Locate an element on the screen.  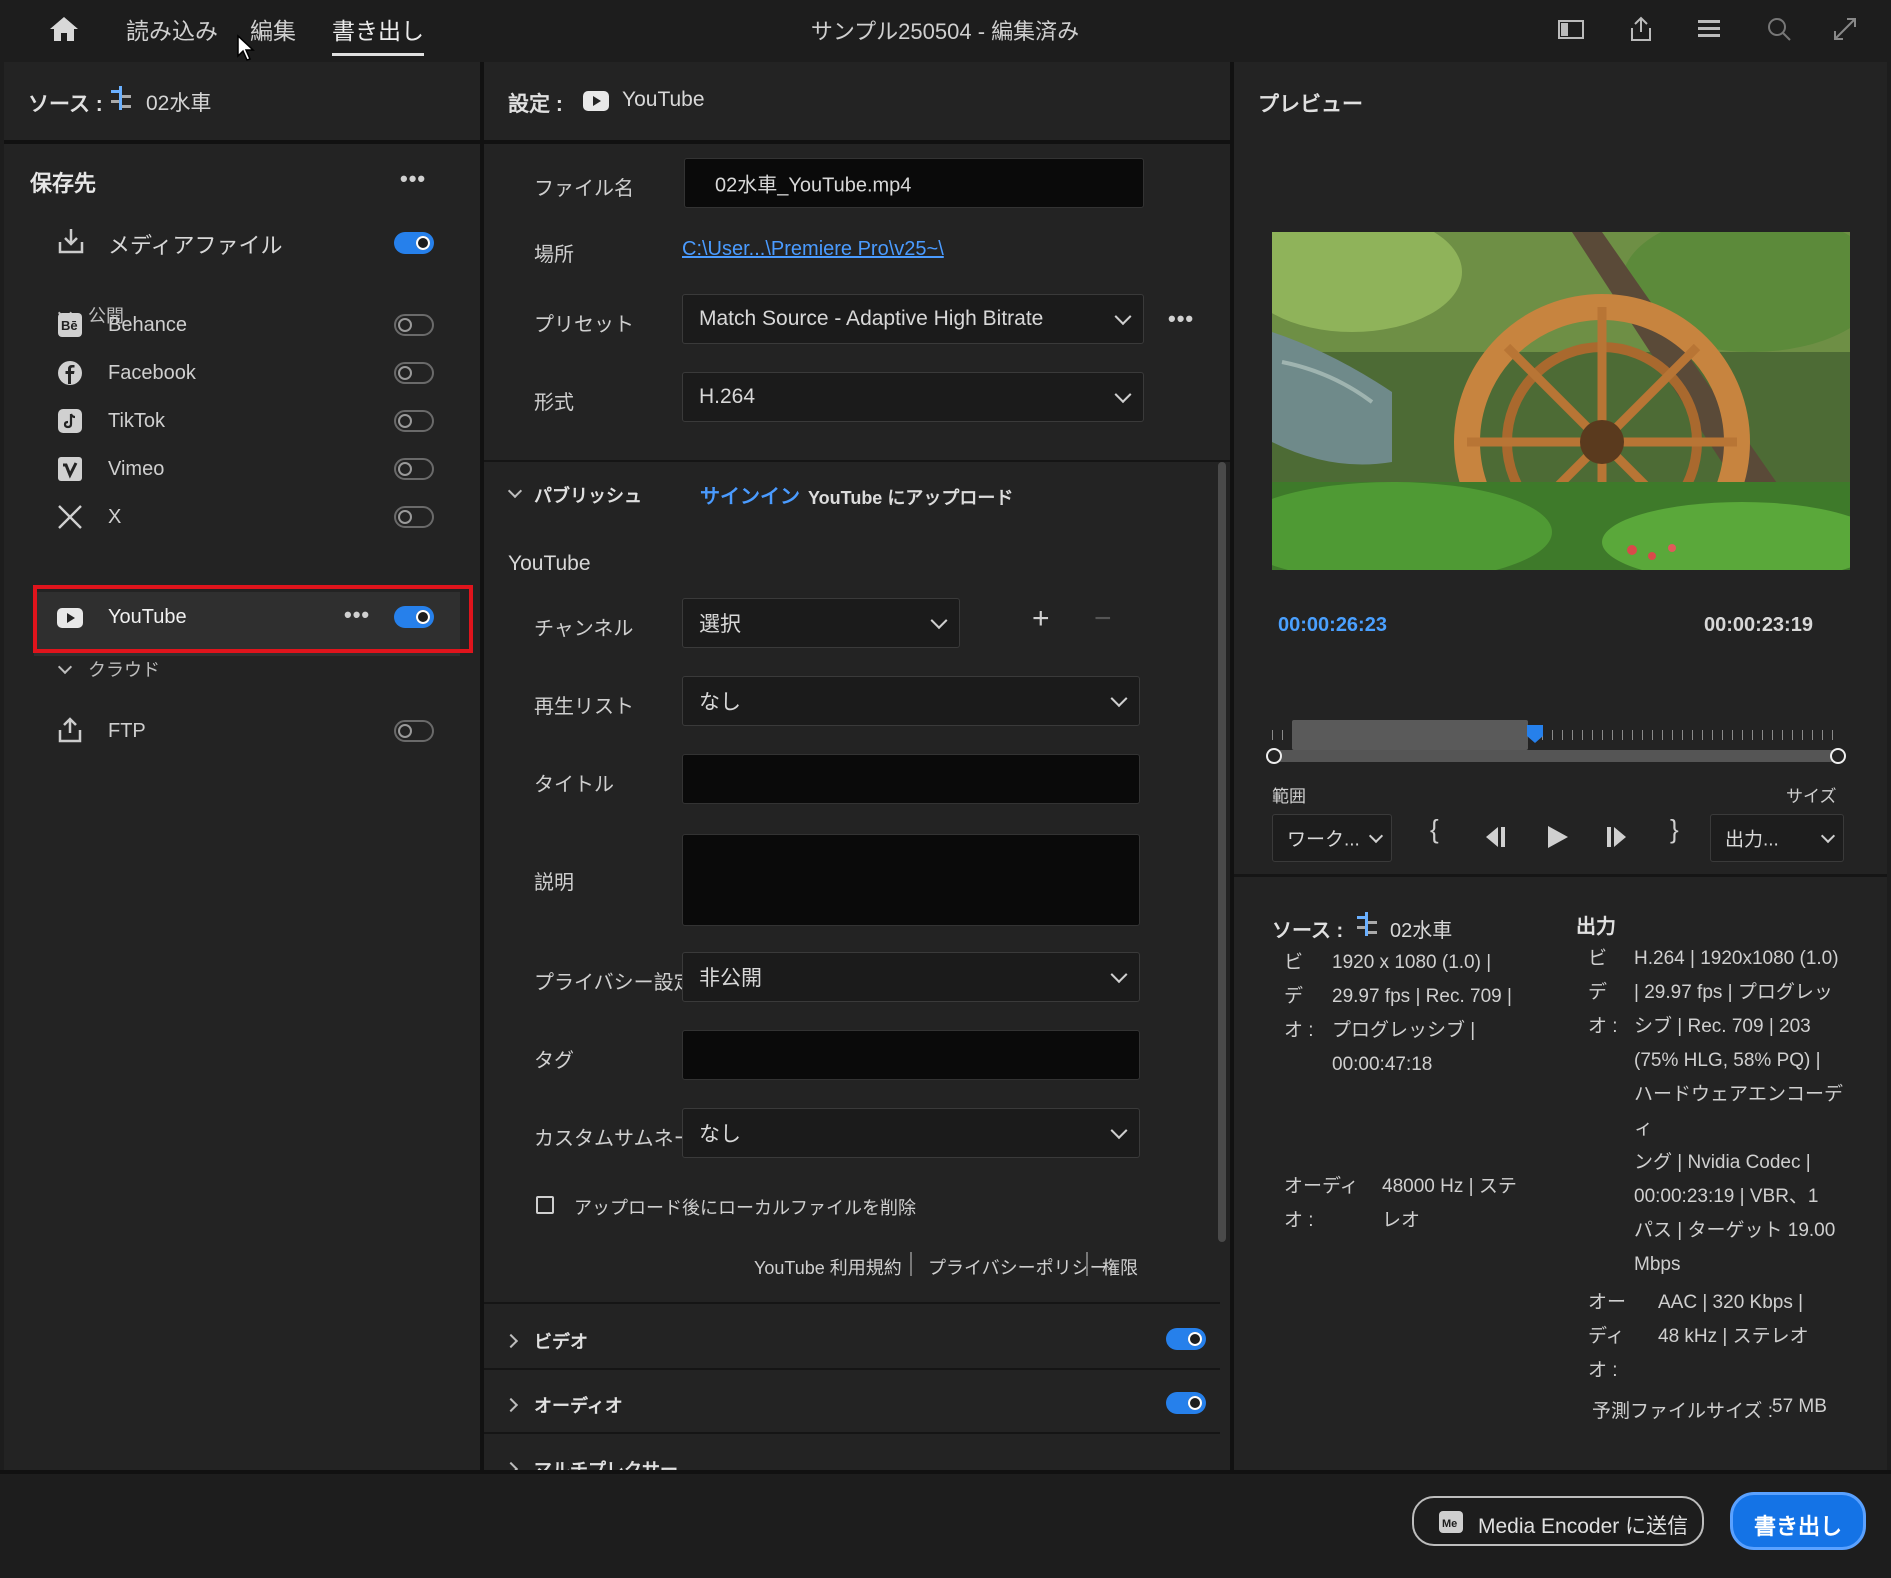
preview-header: プレビュー is located at coordinates (1310, 104).